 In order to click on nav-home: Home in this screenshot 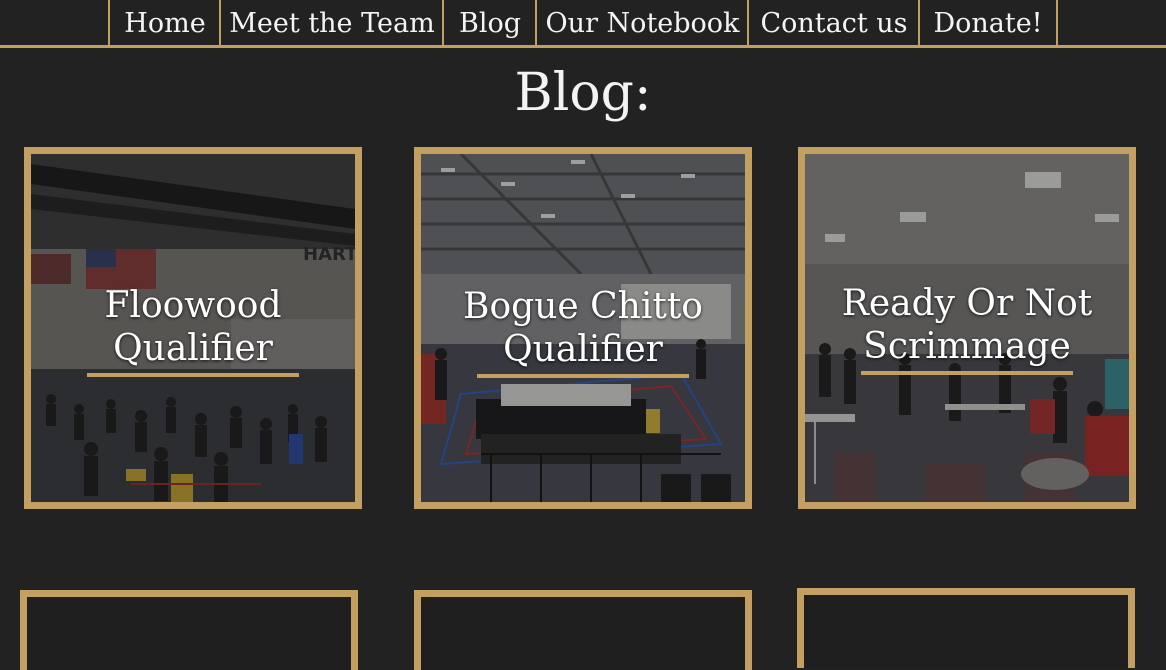, I will do `click(164, 24)`.